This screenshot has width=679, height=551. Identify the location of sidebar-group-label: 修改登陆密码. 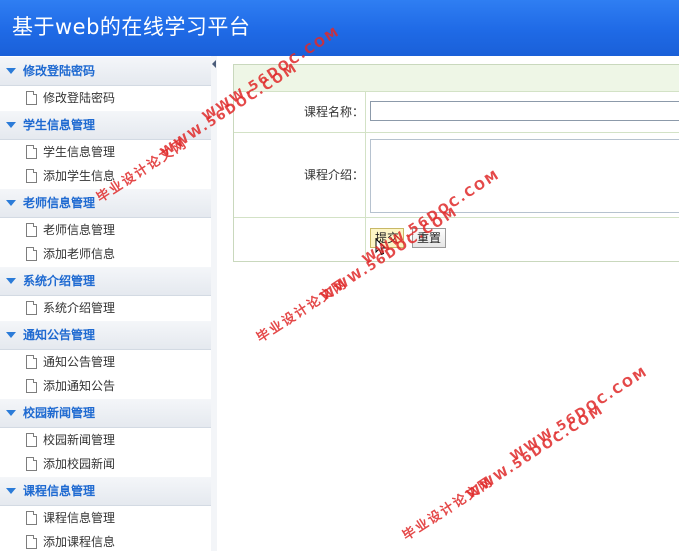
(59, 71).